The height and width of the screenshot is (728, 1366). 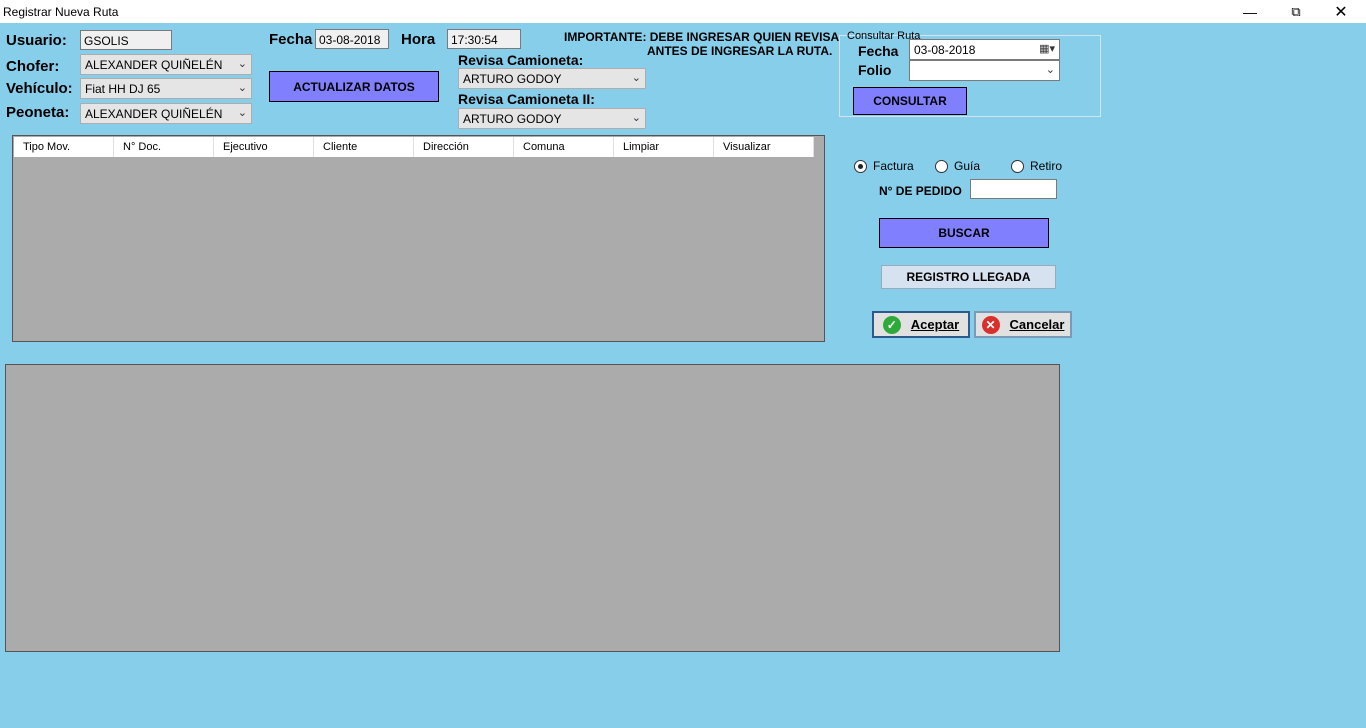 I want to click on revisa-camioneta-2-select: ARTURO GODOY ⌄, so click(x=552, y=118).